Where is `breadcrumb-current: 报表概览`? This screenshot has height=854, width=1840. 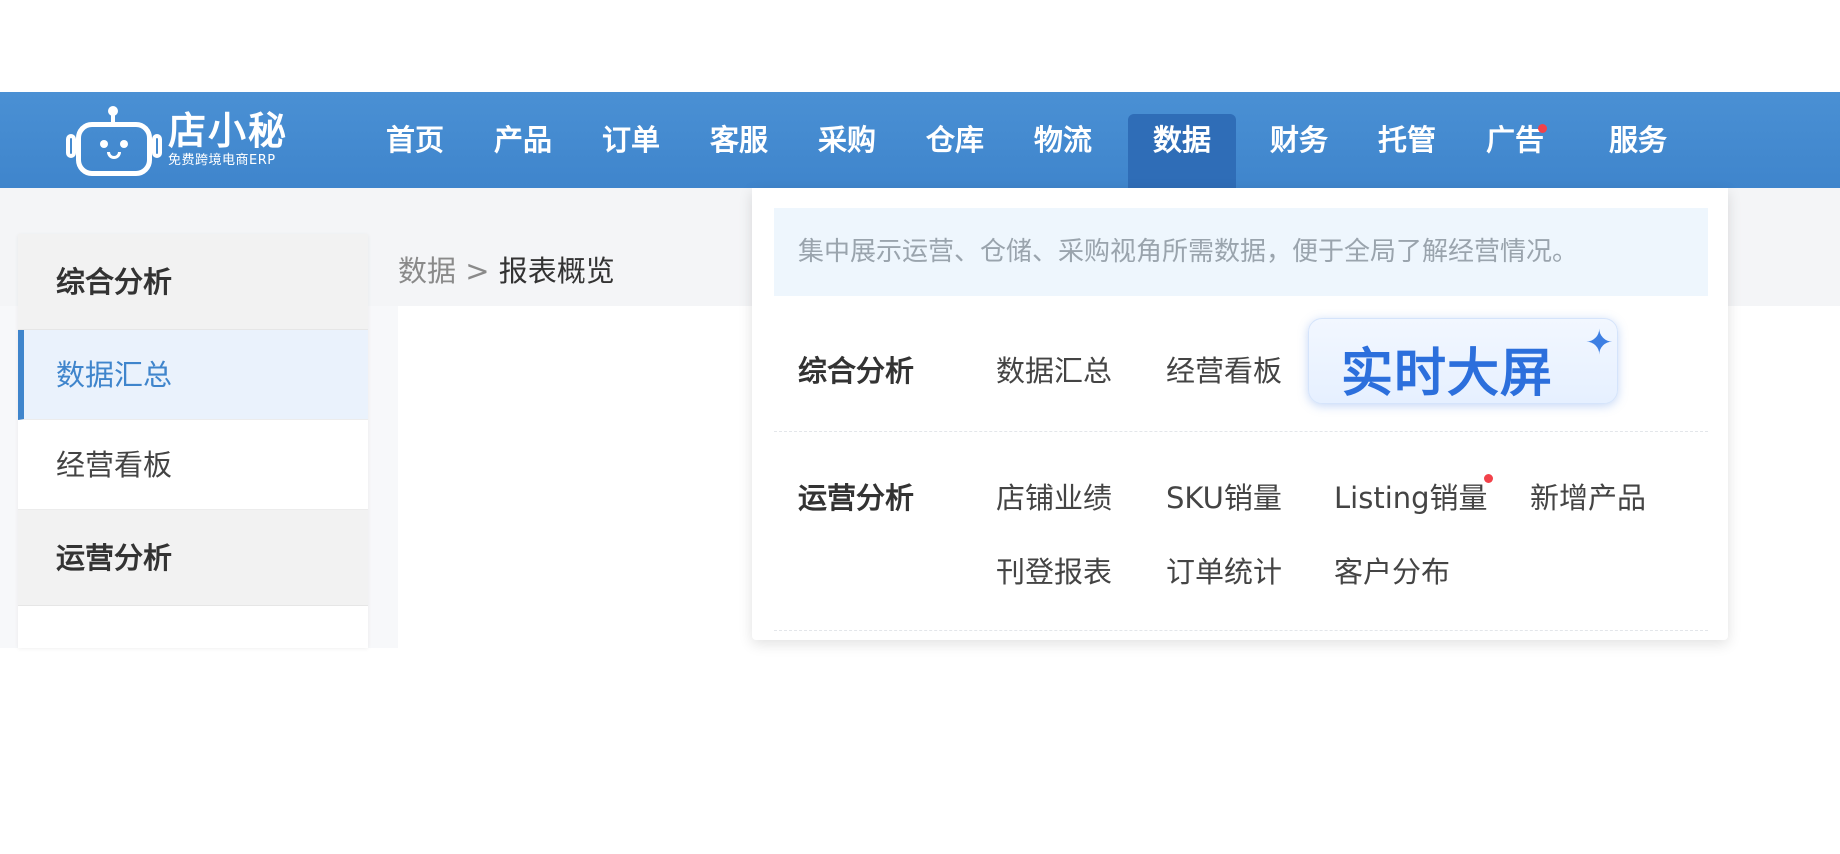 breadcrumb-current: 报表概览 is located at coordinates (556, 271).